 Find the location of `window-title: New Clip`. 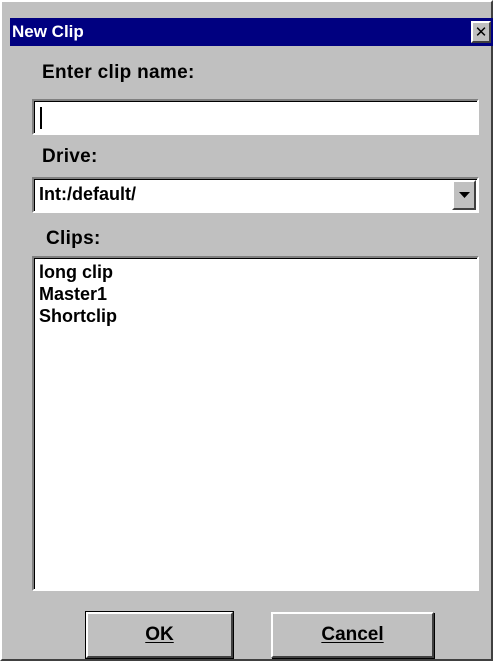

window-title: New Clip is located at coordinates (48, 31).